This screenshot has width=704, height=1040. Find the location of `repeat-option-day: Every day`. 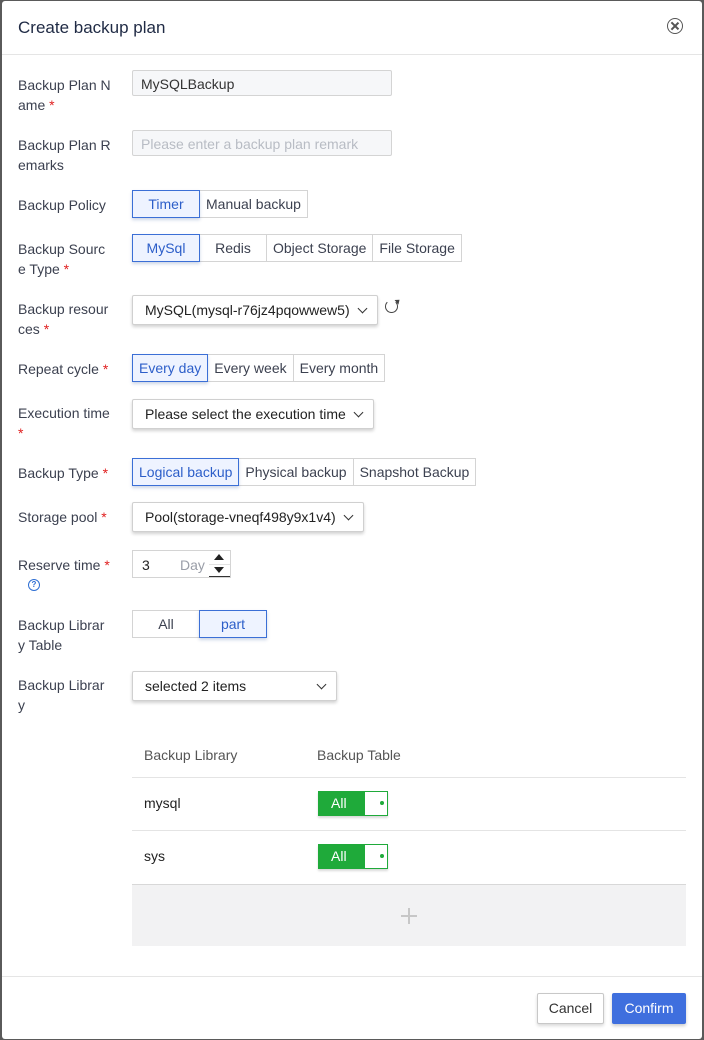

repeat-option-day: Every day is located at coordinates (170, 368).